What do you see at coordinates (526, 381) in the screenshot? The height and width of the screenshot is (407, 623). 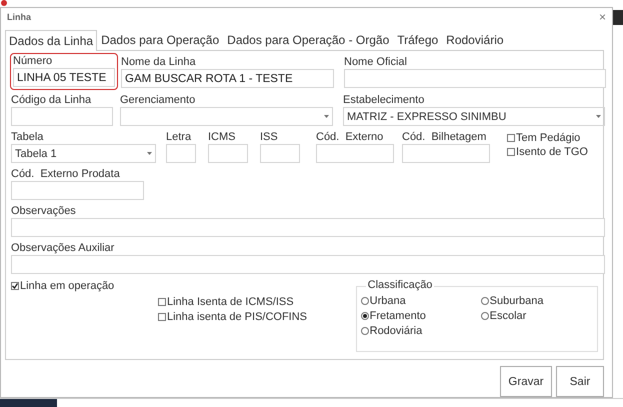 I see `save-button: Gravar` at bounding box center [526, 381].